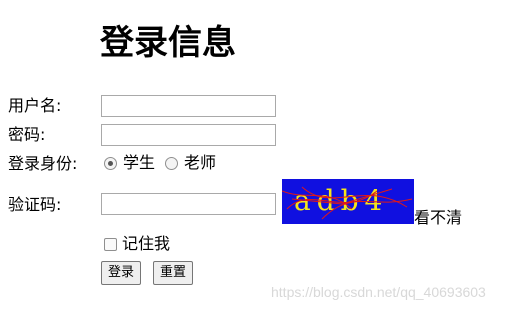 Image resolution: width=522 pixels, height=311 pixels. I want to click on captcha-input, so click(188, 204).